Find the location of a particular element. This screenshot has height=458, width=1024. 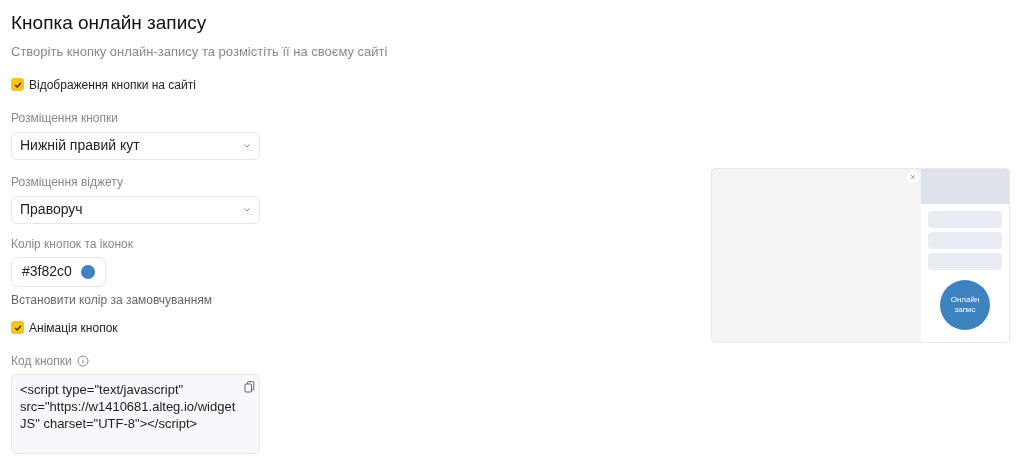

dropdown: Праворуч is located at coordinates (135, 209).